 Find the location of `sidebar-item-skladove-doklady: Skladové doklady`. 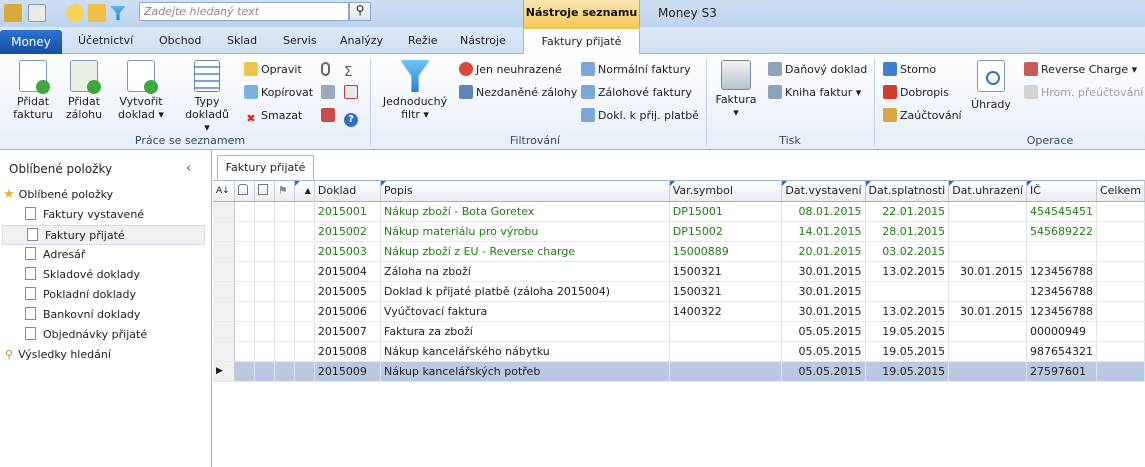

sidebar-item-skladove-doklady: Skladové doklady is located at coordinates (102, 275).